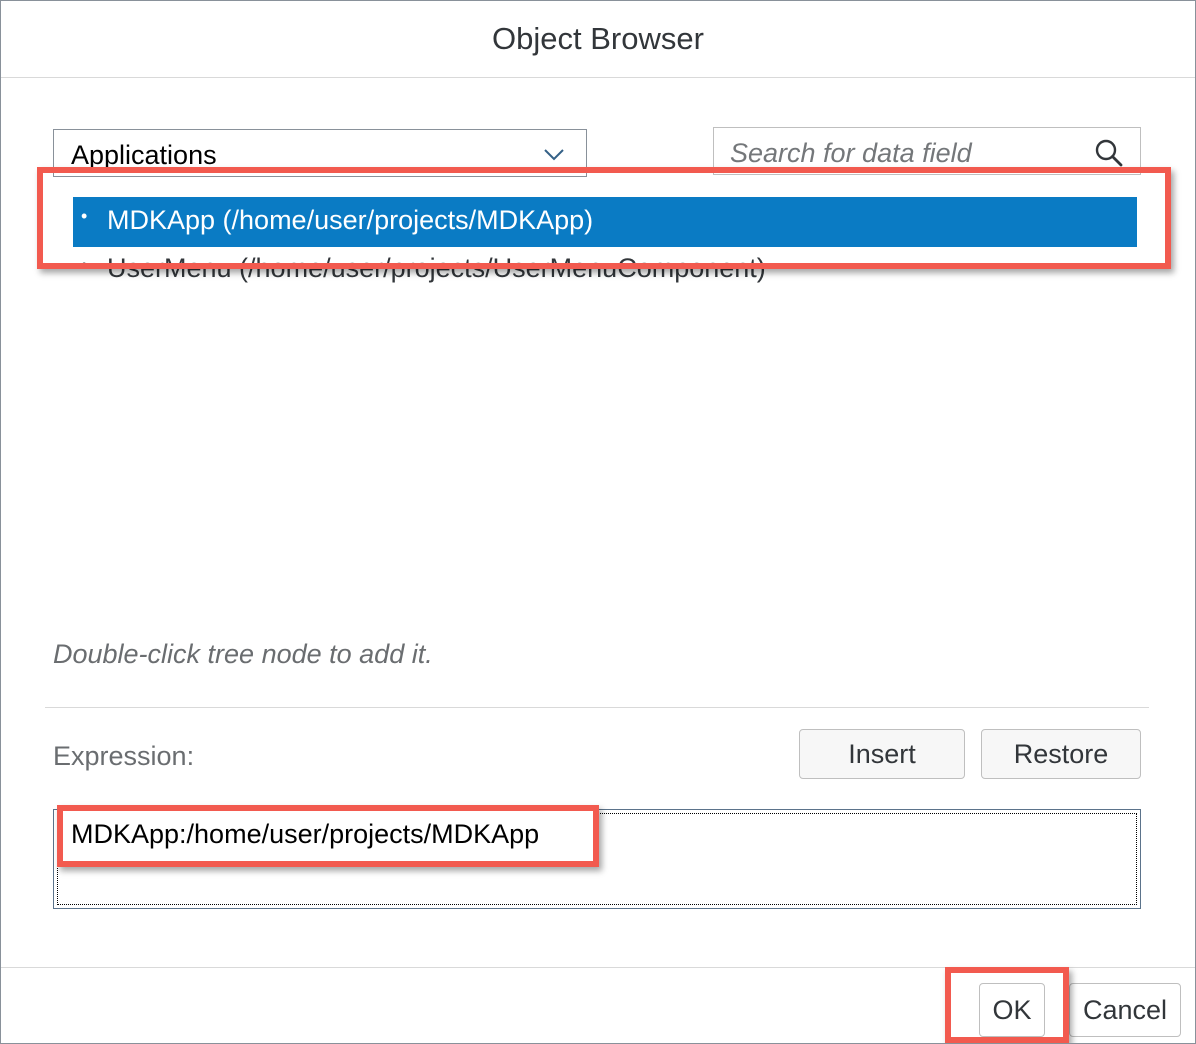 The height and width of the screenshot is (1044, 1196). I want to click on expression-value: MDKApp:/home/user/projects/MDKApp, so click(305, 834).